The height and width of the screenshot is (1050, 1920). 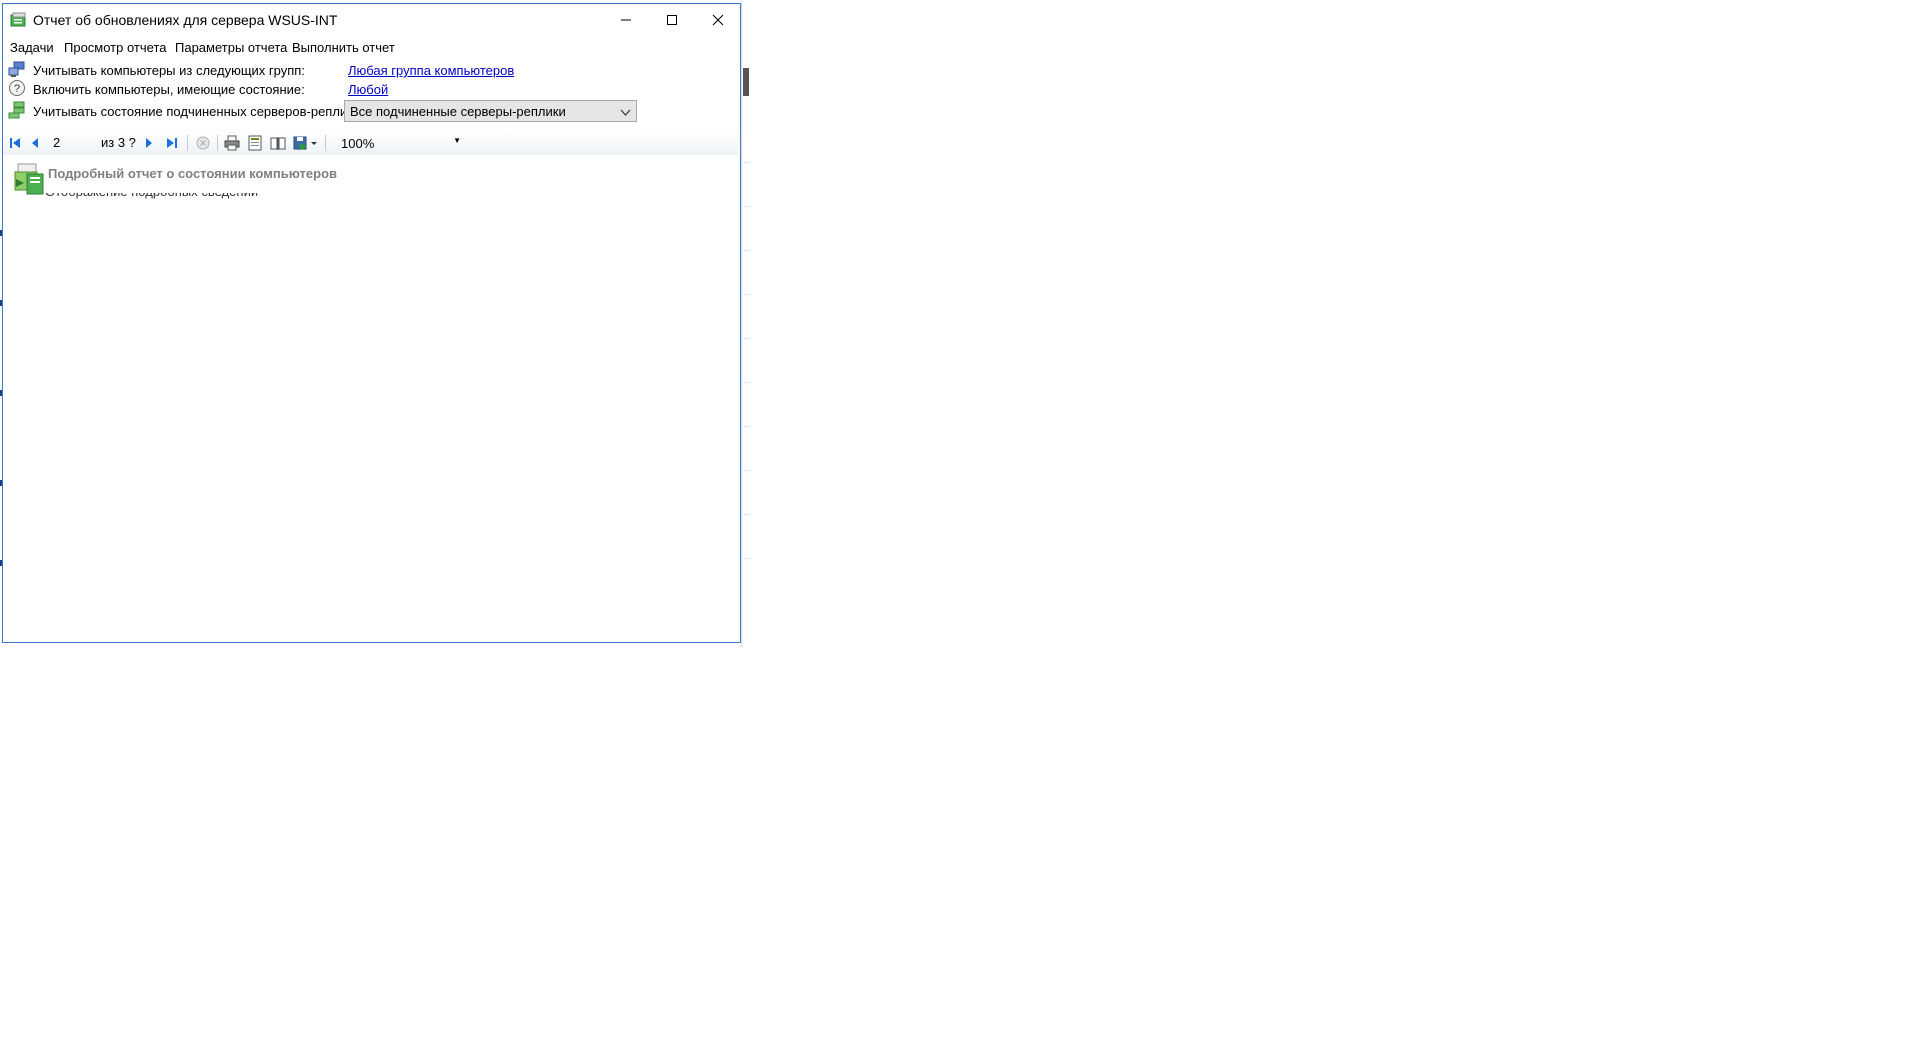 I want to click on menu-report-options: Параметры отчета, so click(x=231, y=47).